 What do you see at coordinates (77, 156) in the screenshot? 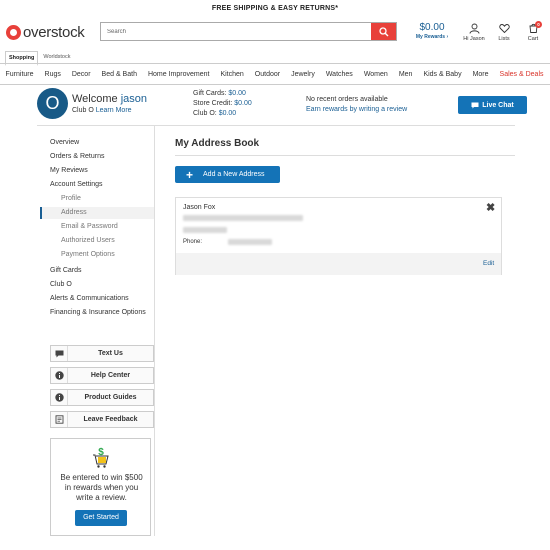
I see `sidebar-item-orders-returns: Orders & Returns` at bounding box center [77, 156].